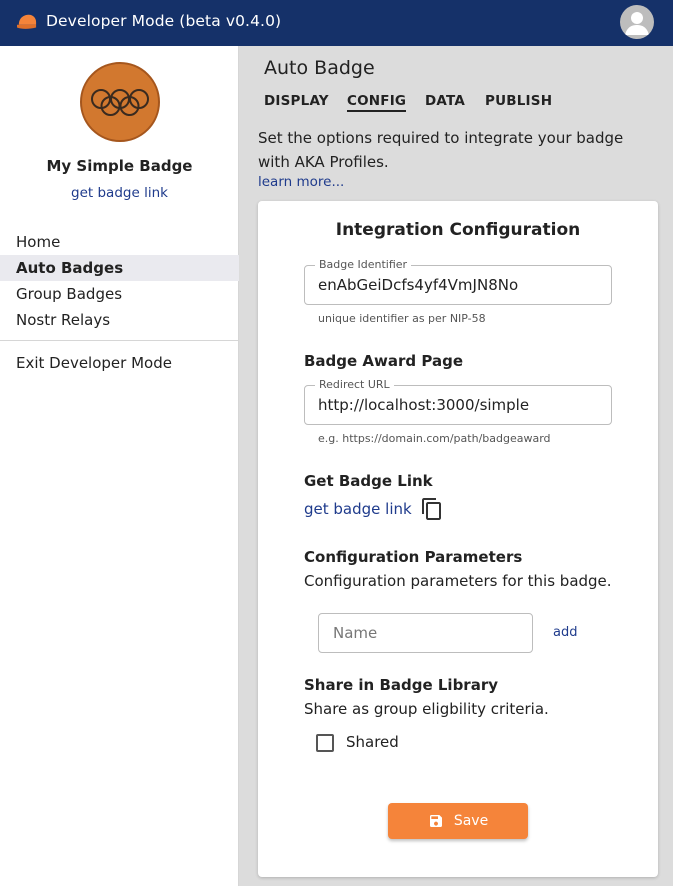 The height and width of the screenshot is (886, 673). Describe the element at coordinates (432, 509) in the screenshot. I see `copy-icon` at that location.